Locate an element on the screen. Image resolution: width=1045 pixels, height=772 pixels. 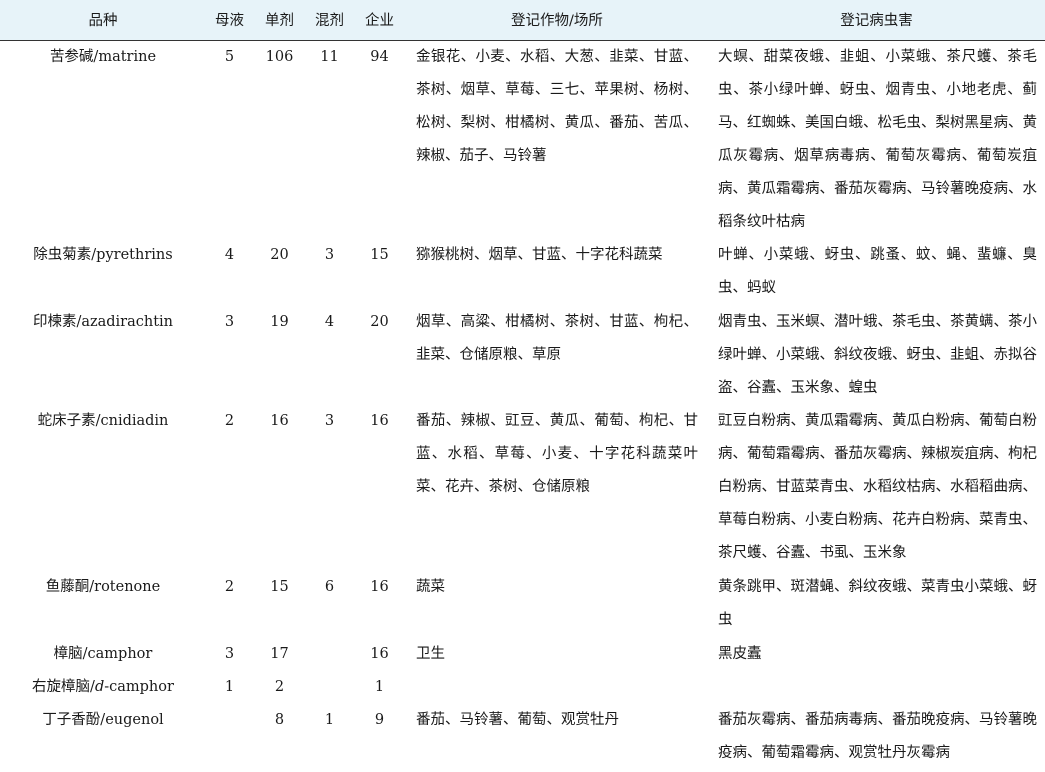
companies-cell: 1 is located at coordinates (379, 687).